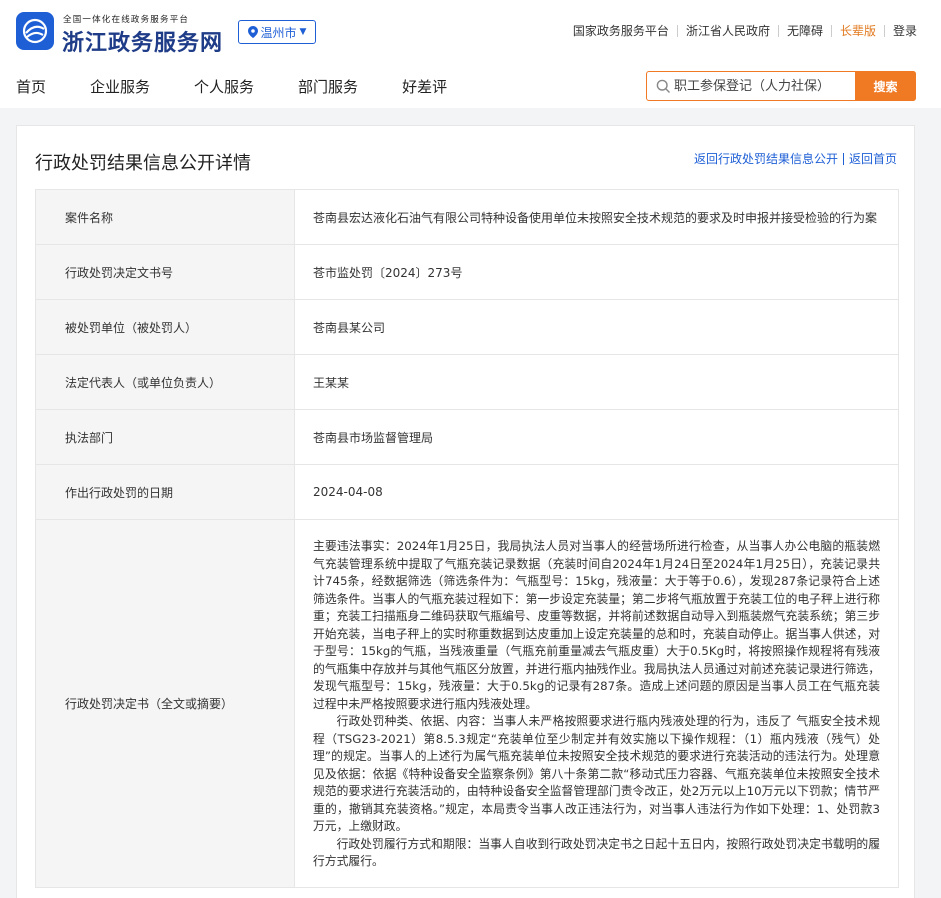 This screenshot has width=941, height=898. Describe the element at coordinates (142, 41) in the screenshot. I see `brand-title: 浙江政务服务网` at that location.